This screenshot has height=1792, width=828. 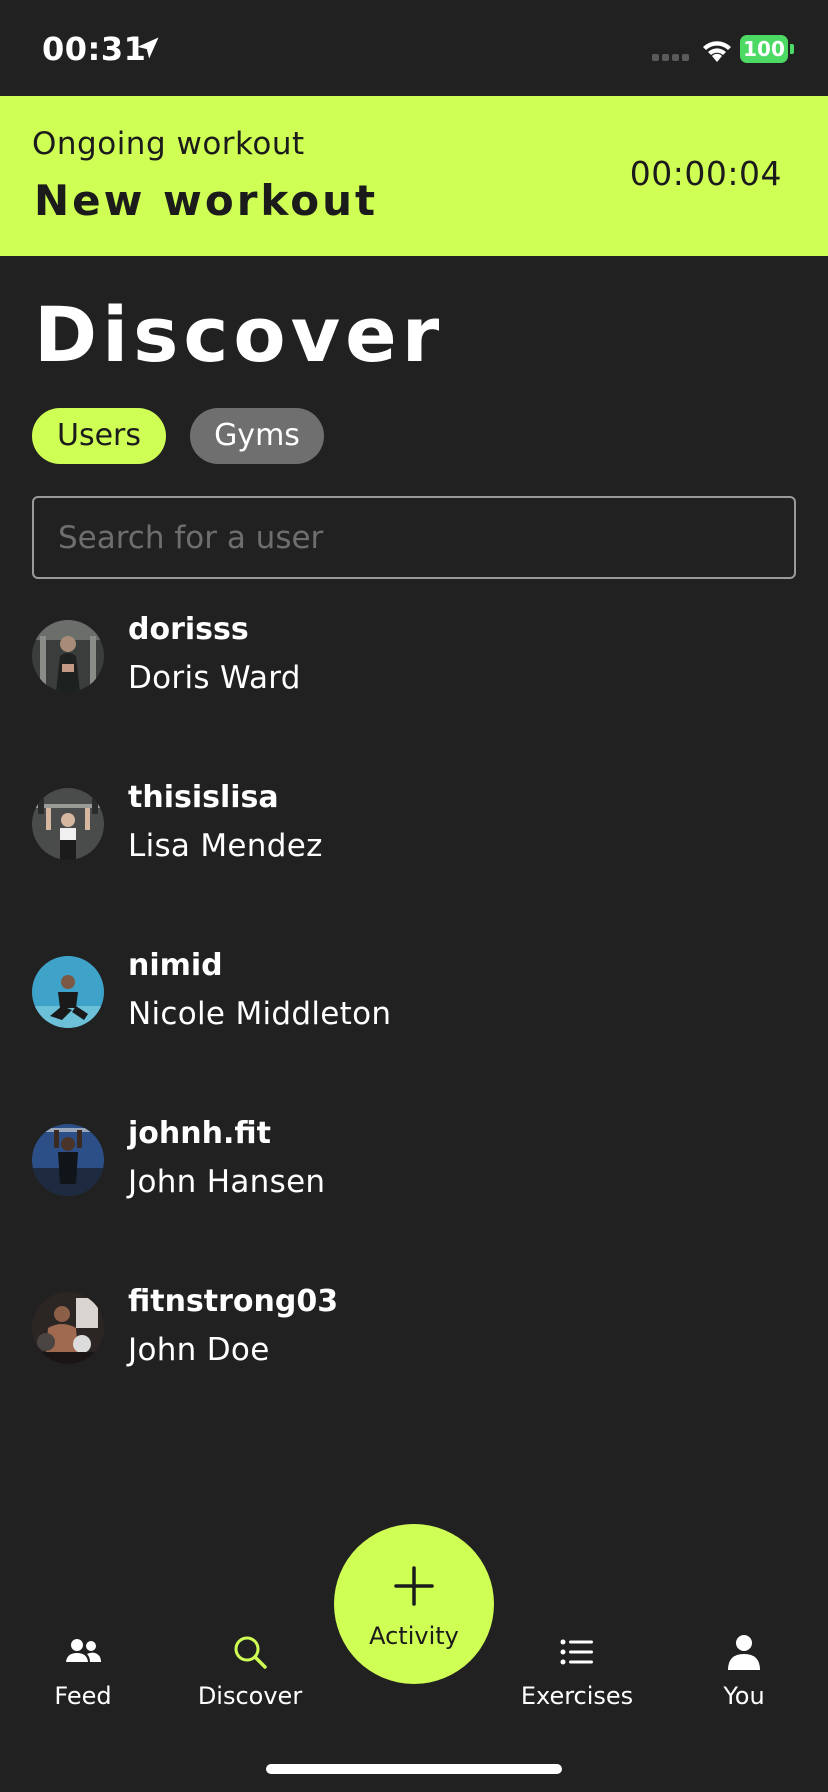 What do you see at coordinates (414, 1166) in the screenshot?
I see `list-item-user: johnh.fit John Hansen` at bounding box center [414, 1166].